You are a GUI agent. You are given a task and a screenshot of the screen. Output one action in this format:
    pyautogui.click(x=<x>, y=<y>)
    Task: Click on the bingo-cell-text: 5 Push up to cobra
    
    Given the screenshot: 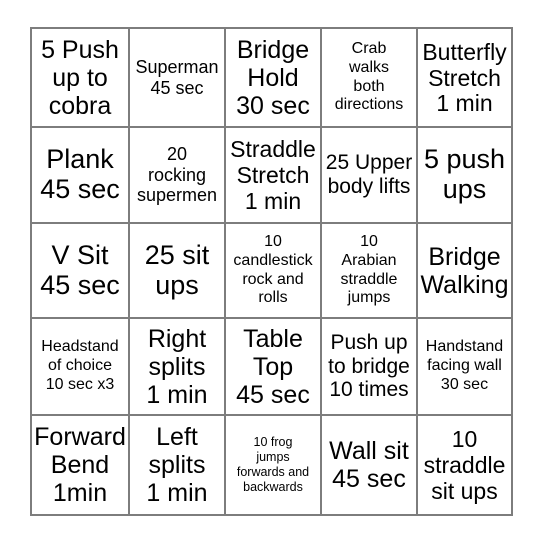 What is the action you would take?
    pyautogui.click(x=80, y=77)
    